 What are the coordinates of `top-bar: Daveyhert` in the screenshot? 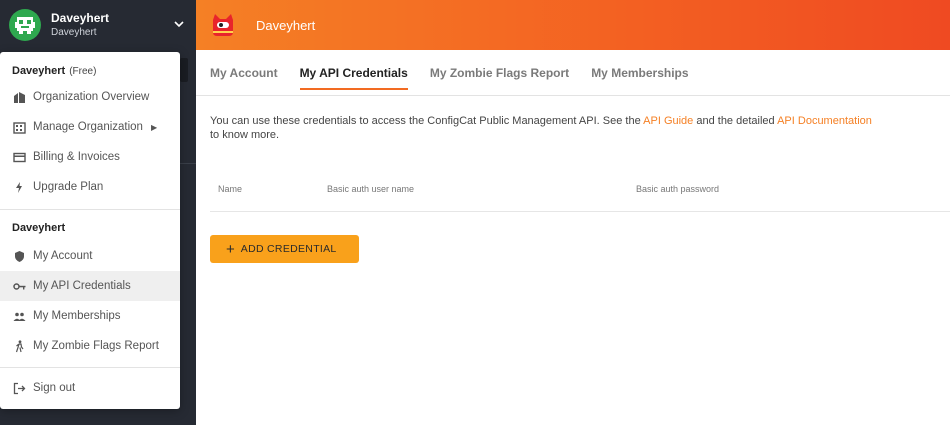 It's located at (573, 25).